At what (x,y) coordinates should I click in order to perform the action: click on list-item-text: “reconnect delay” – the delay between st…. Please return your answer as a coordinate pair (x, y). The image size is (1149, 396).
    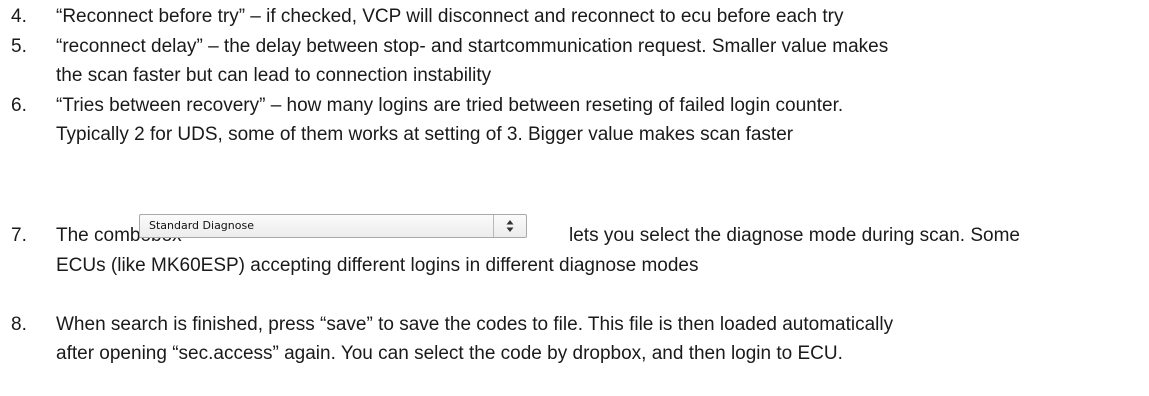
    Looking at the image, I should click on (472, 46).